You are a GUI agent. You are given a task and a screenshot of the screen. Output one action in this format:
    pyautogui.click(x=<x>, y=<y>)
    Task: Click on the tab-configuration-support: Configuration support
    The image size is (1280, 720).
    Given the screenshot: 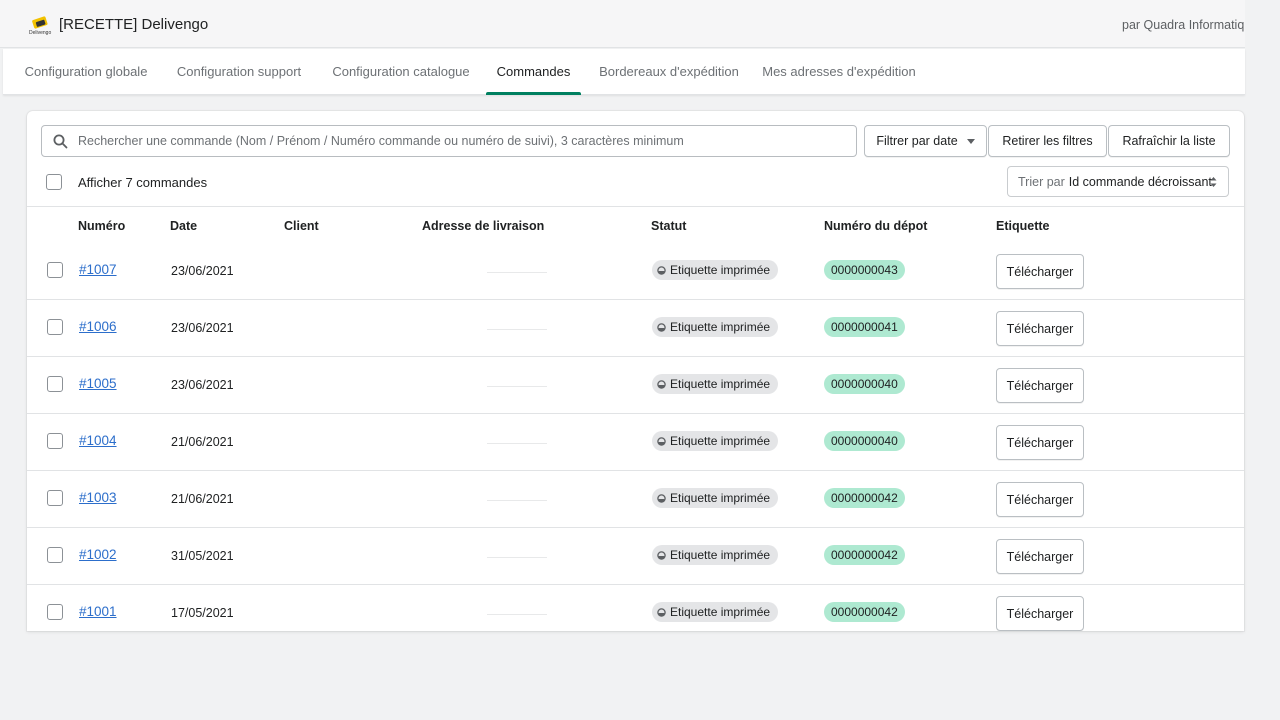 What is the action you would take?
    pyautogui.click(x=239, y=72)
    